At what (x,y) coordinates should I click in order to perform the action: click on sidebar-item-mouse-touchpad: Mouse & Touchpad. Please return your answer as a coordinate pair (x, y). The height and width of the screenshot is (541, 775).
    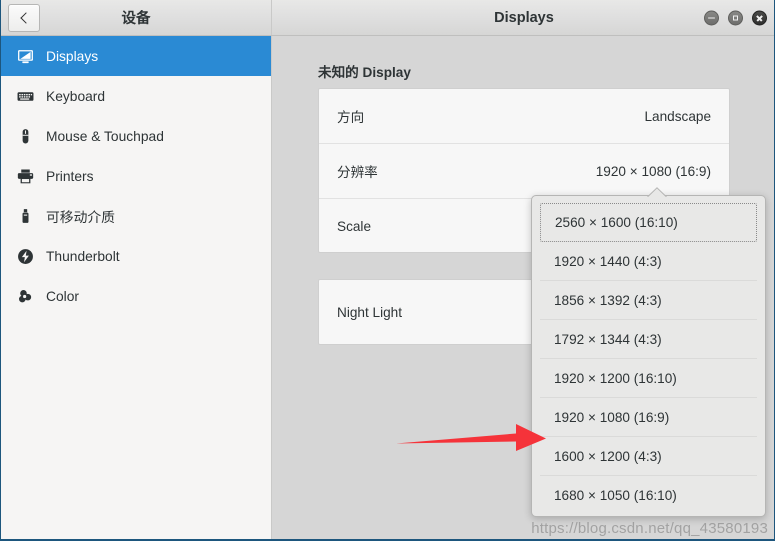
    Looking at the image, I should click on (136, 136).